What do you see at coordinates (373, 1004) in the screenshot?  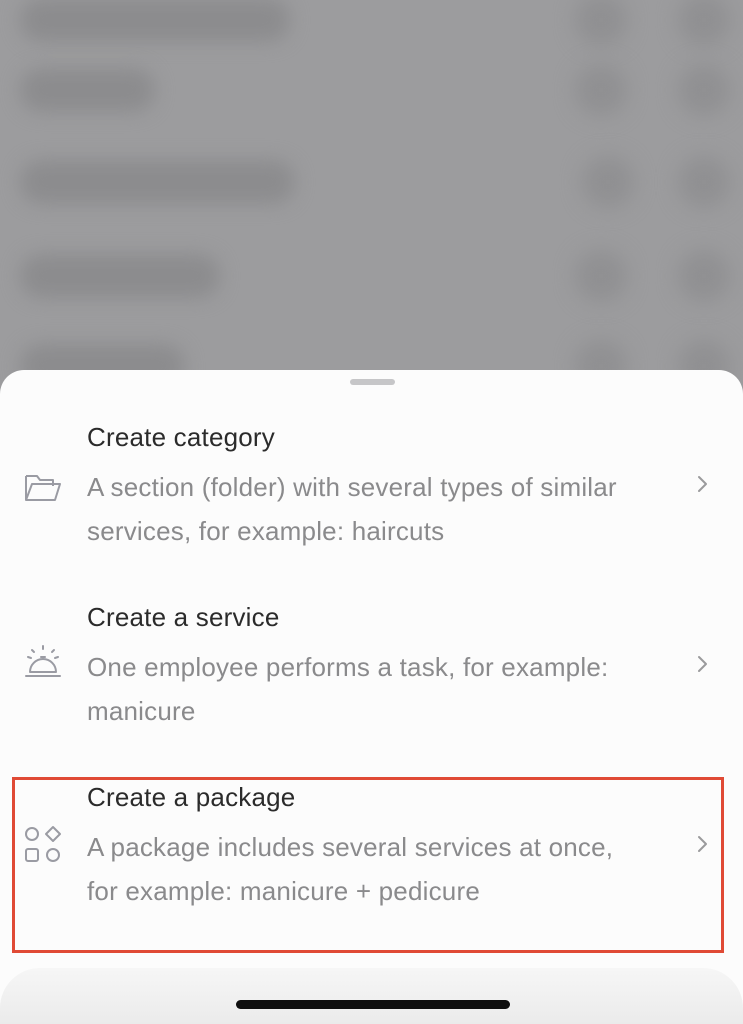 I see `home-indicator` at bounding box center [373, 1004].